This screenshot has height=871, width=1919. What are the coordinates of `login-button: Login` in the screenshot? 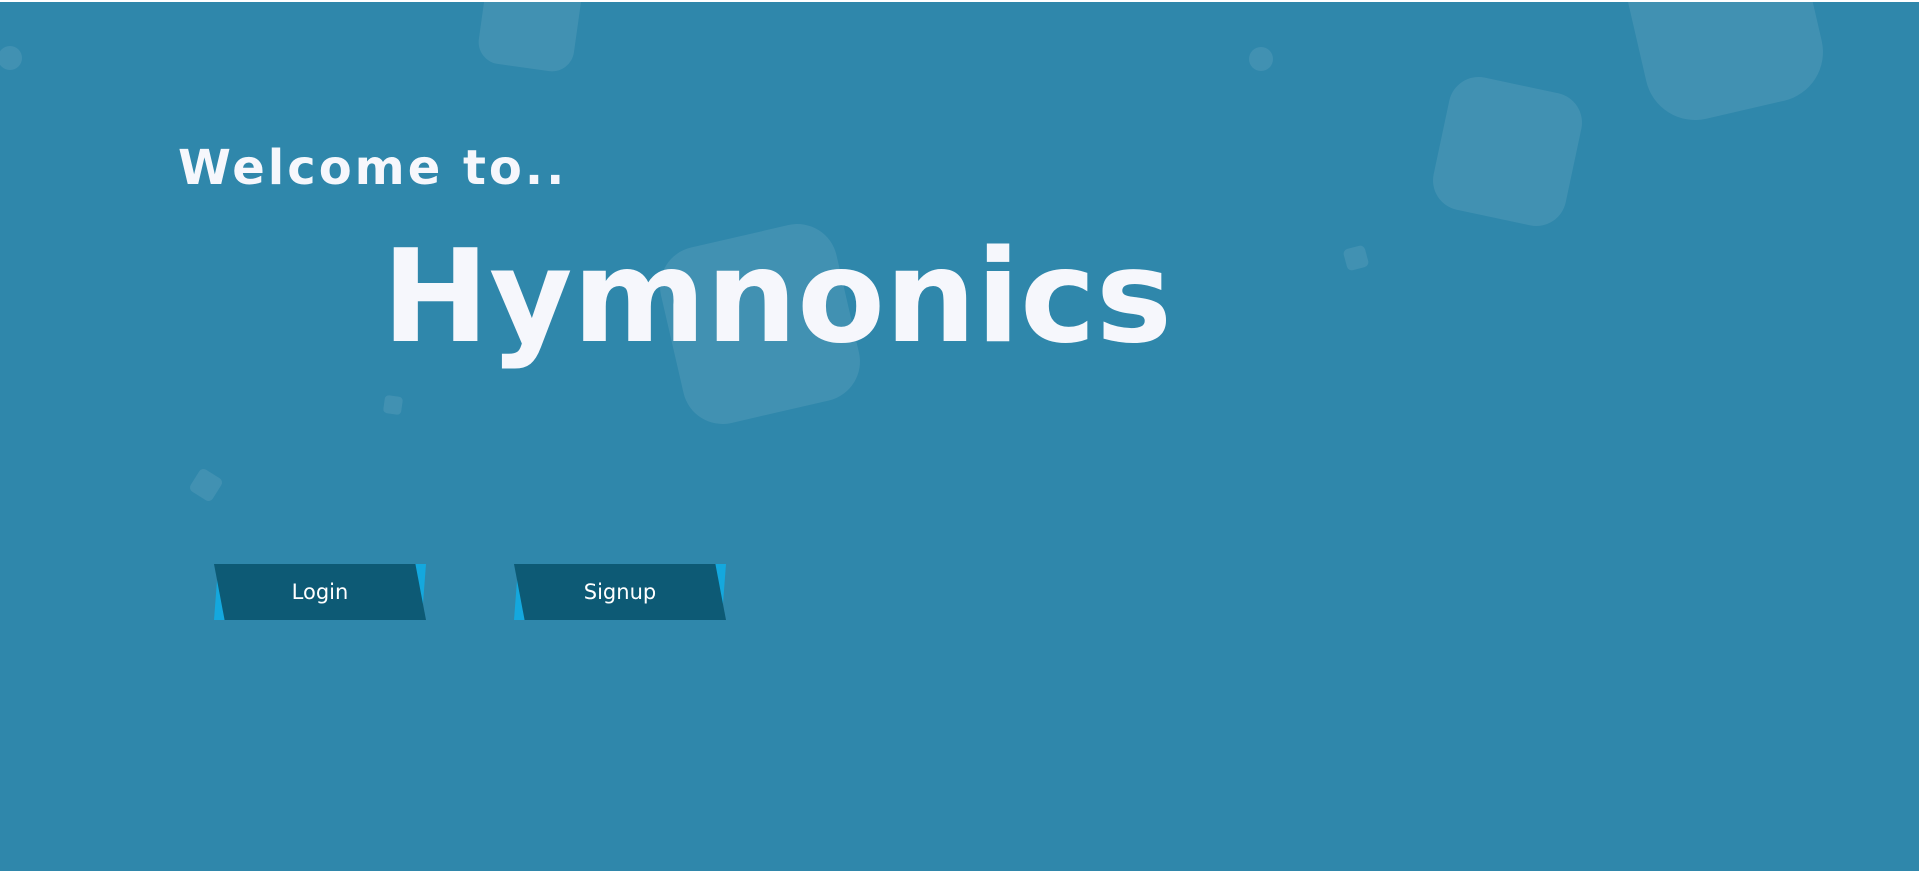 It's located at (320, 592).